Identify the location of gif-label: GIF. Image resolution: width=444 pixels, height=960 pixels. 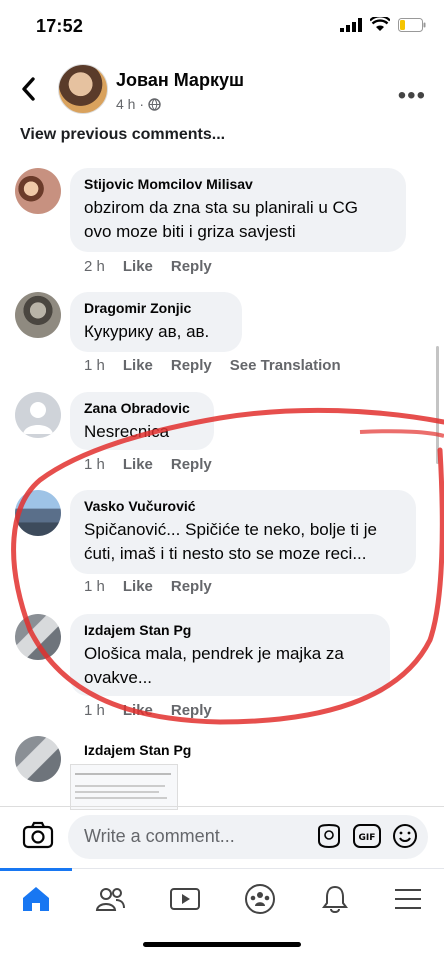
(367, 838).